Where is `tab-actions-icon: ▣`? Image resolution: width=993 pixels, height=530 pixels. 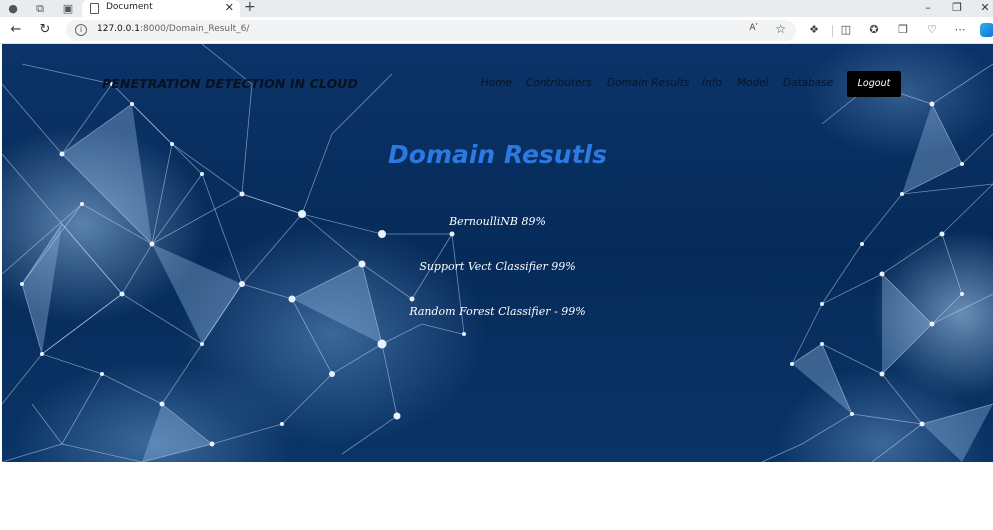
tab-actions-icon: ▣ is located at coordinates (68, 8).